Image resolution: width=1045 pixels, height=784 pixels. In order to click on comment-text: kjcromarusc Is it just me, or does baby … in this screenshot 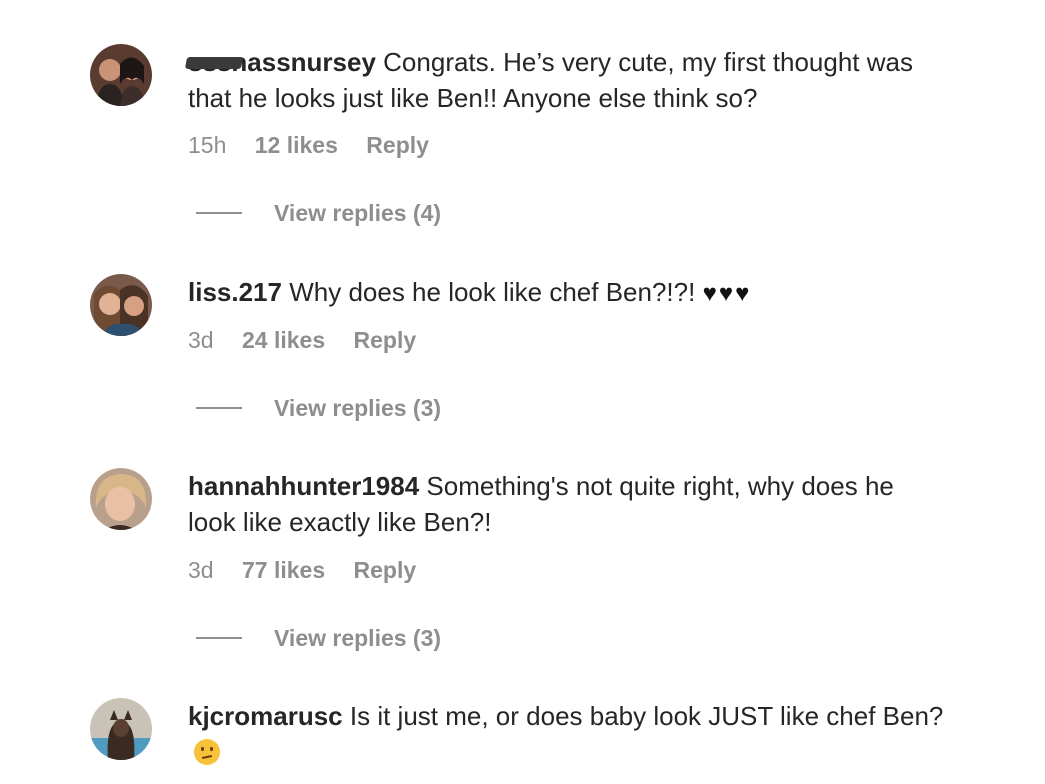, I will do `click(568, 734)`.